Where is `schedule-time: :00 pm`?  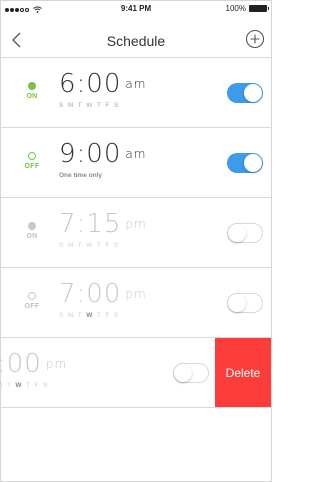
schedule-time: :00 pm is located at coordinates (34, 364).